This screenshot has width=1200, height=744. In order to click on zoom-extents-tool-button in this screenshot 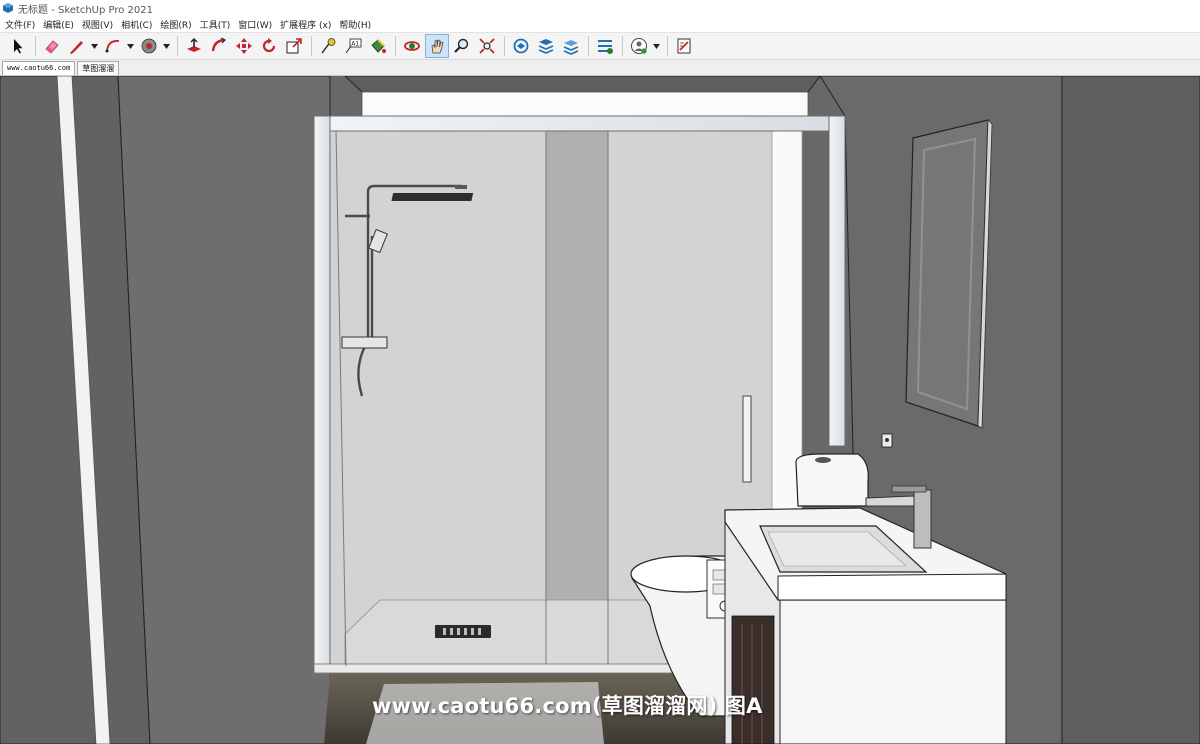, I will do `click(487, 46)`.